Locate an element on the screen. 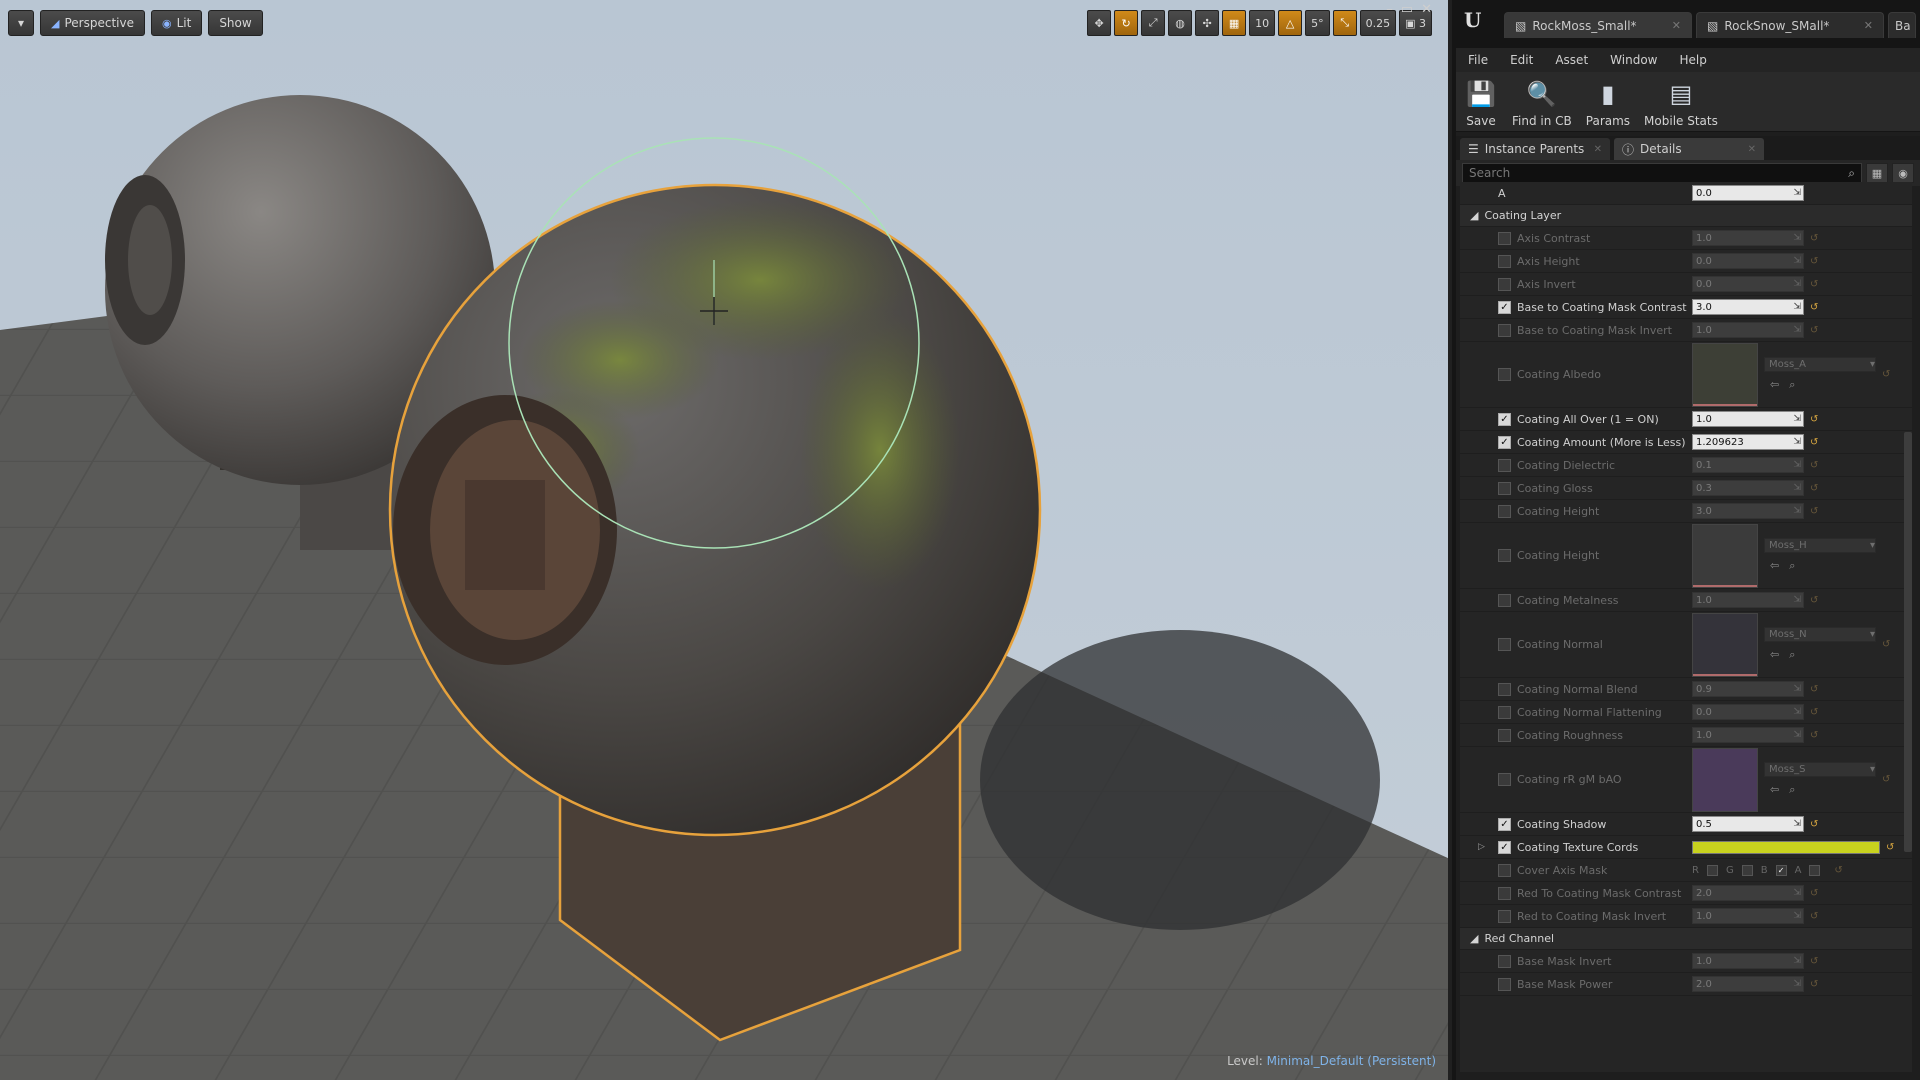 The image size is (1920, 1080). value-field: 1.209623 ⇲ is located at coordinates (1748, 442).